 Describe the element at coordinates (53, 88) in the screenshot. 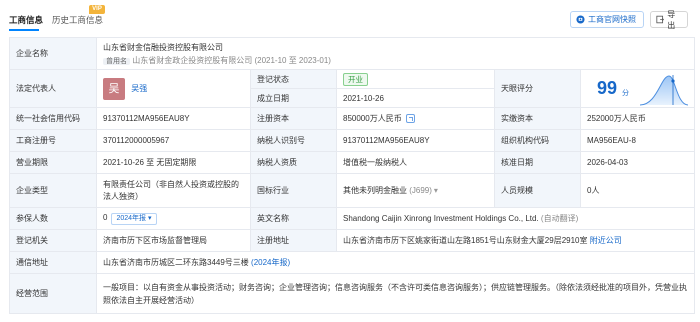

I see `legal-rep-label: 法定代表人` at that location.